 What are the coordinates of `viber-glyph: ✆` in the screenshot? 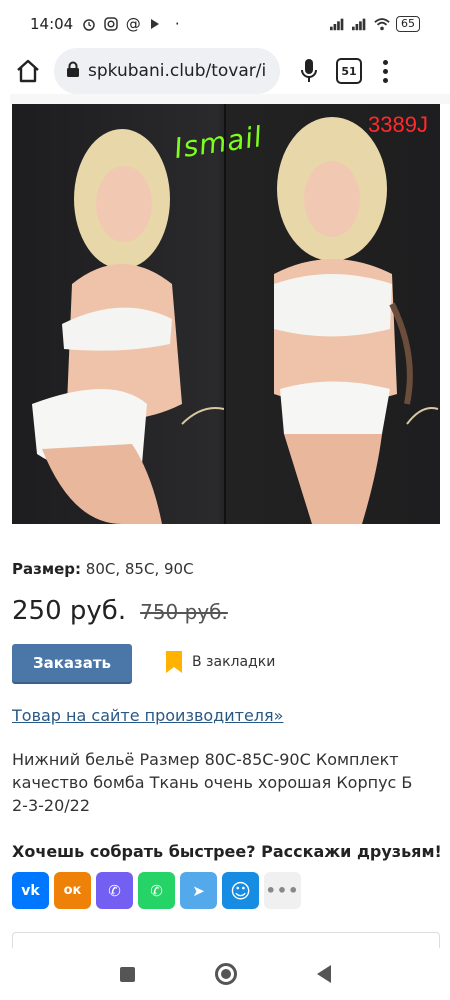 It's located at (114, 890).